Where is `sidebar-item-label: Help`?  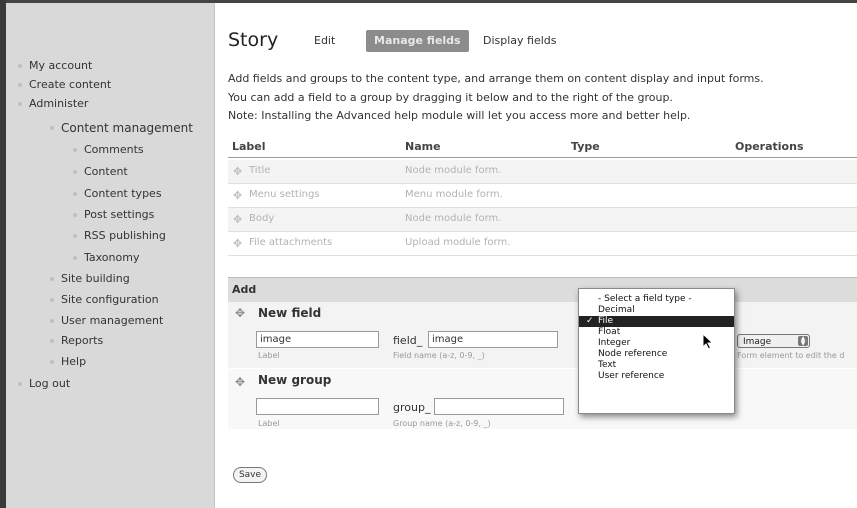 sidebar-item-label: Help is located at coordinates (74, 361).